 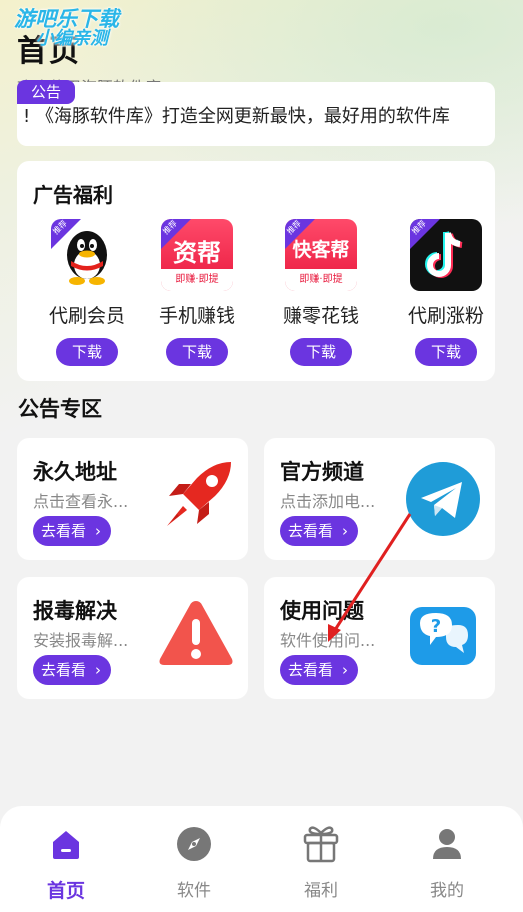 I want to click on tab-welfare: 福利, so click(x=321, y=862).